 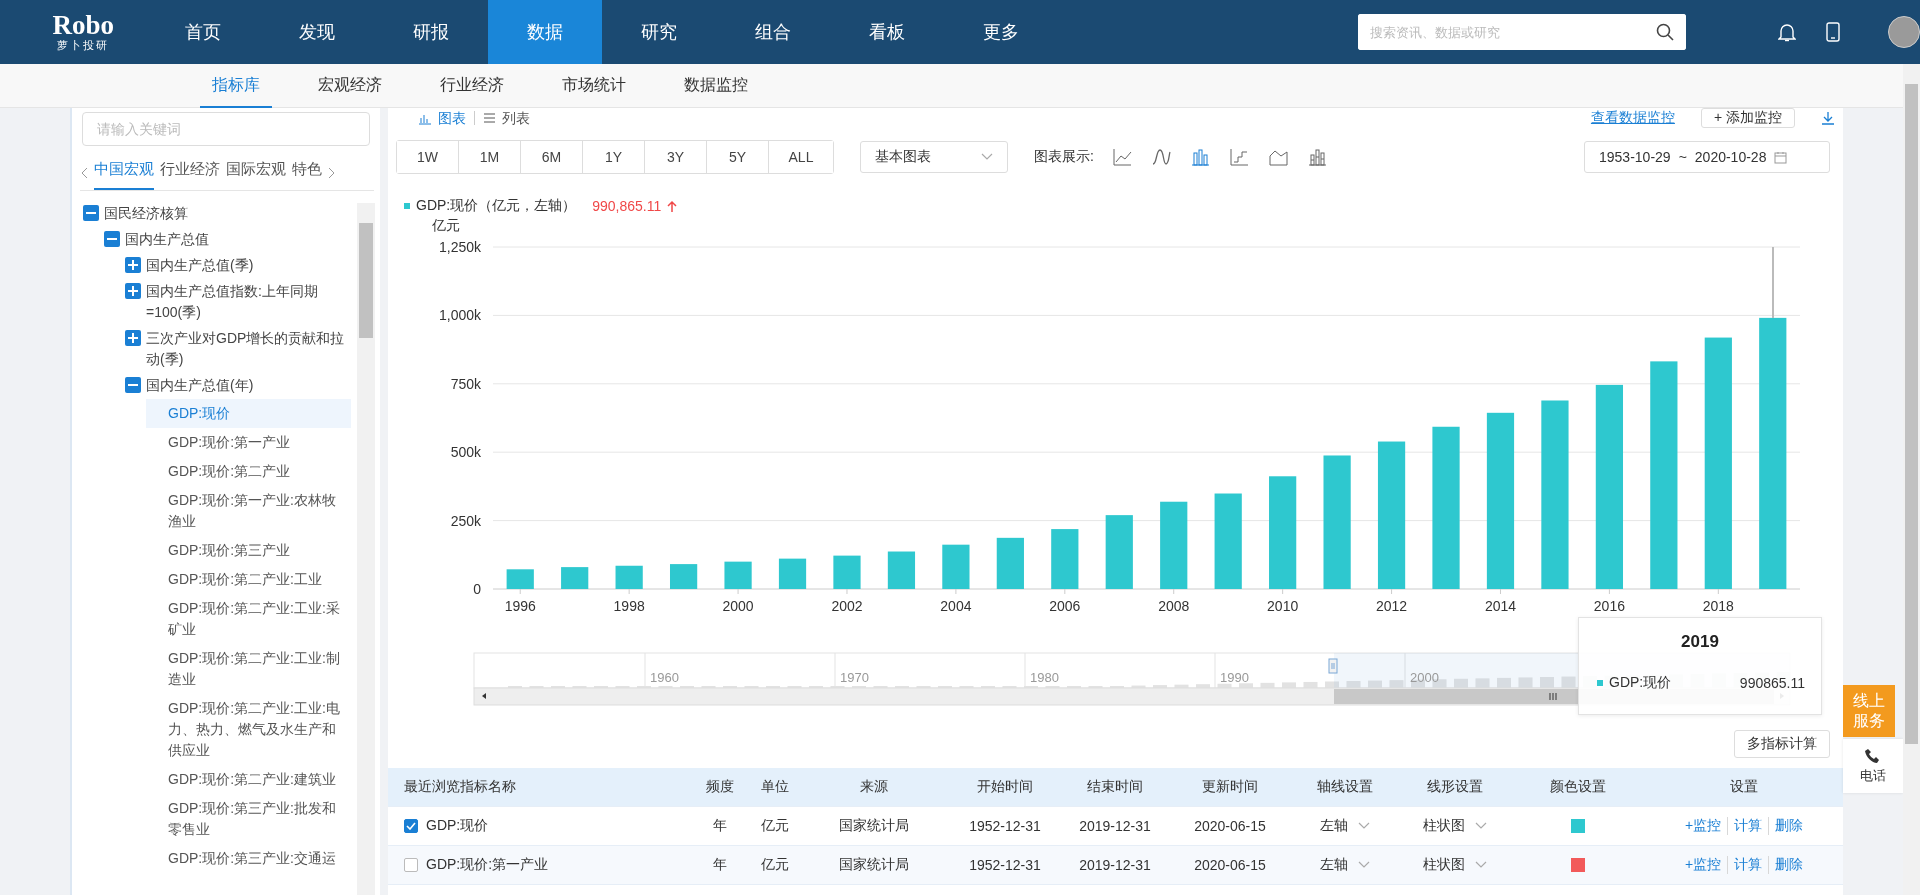 I want to click on download-icon, so click(x=1828, y=118).